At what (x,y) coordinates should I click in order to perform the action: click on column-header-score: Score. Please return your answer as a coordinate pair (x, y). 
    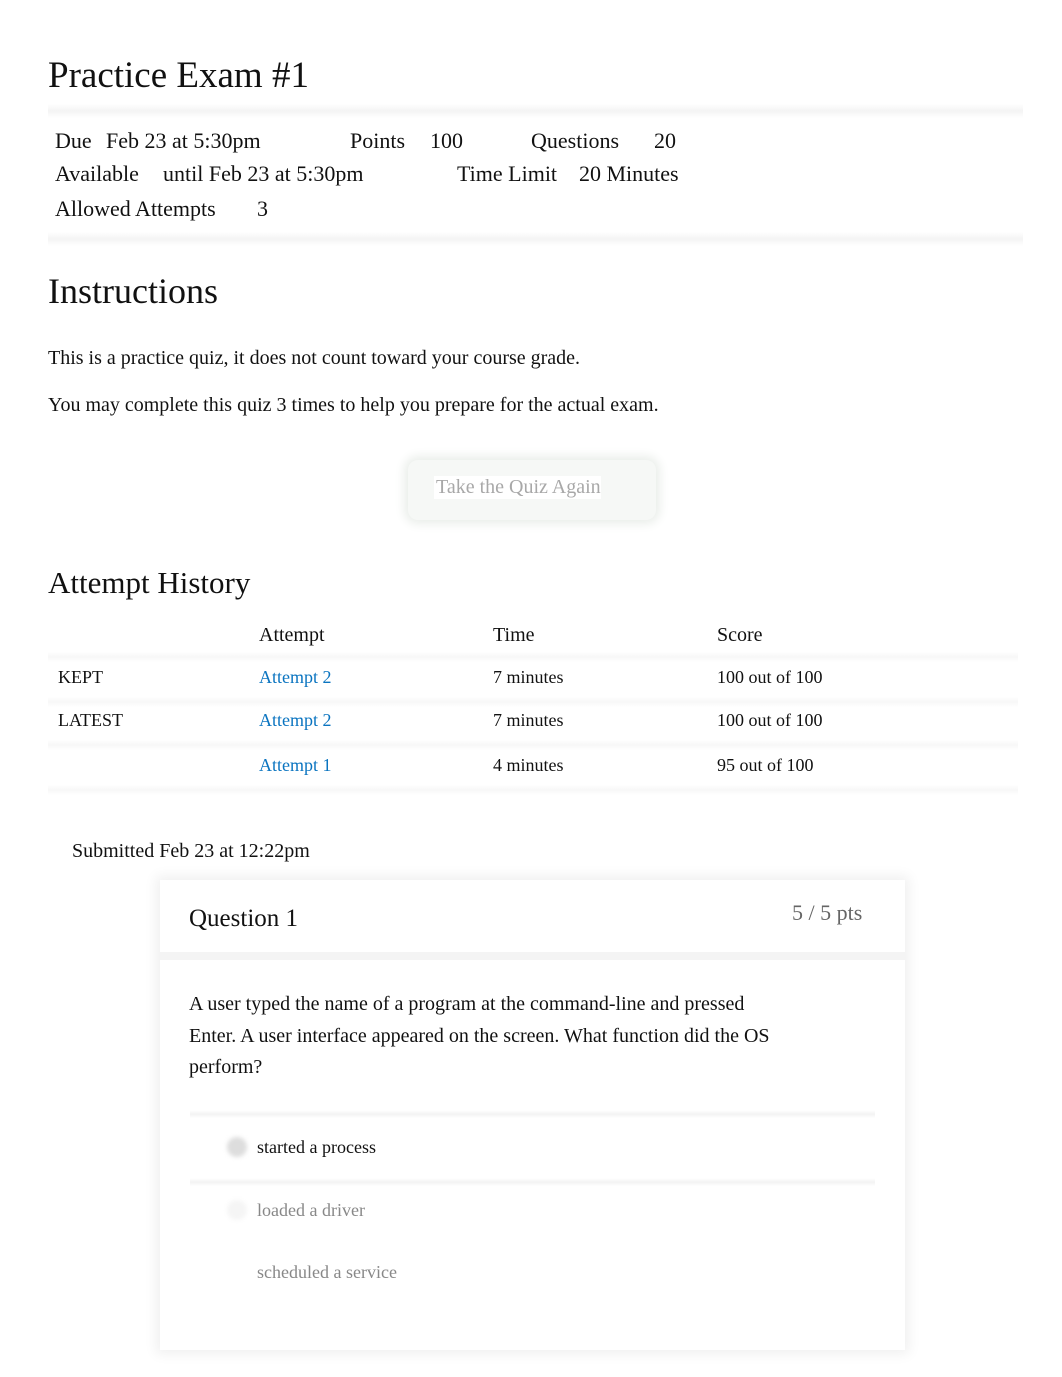
    Looking at the image, I should click on (740, 635).